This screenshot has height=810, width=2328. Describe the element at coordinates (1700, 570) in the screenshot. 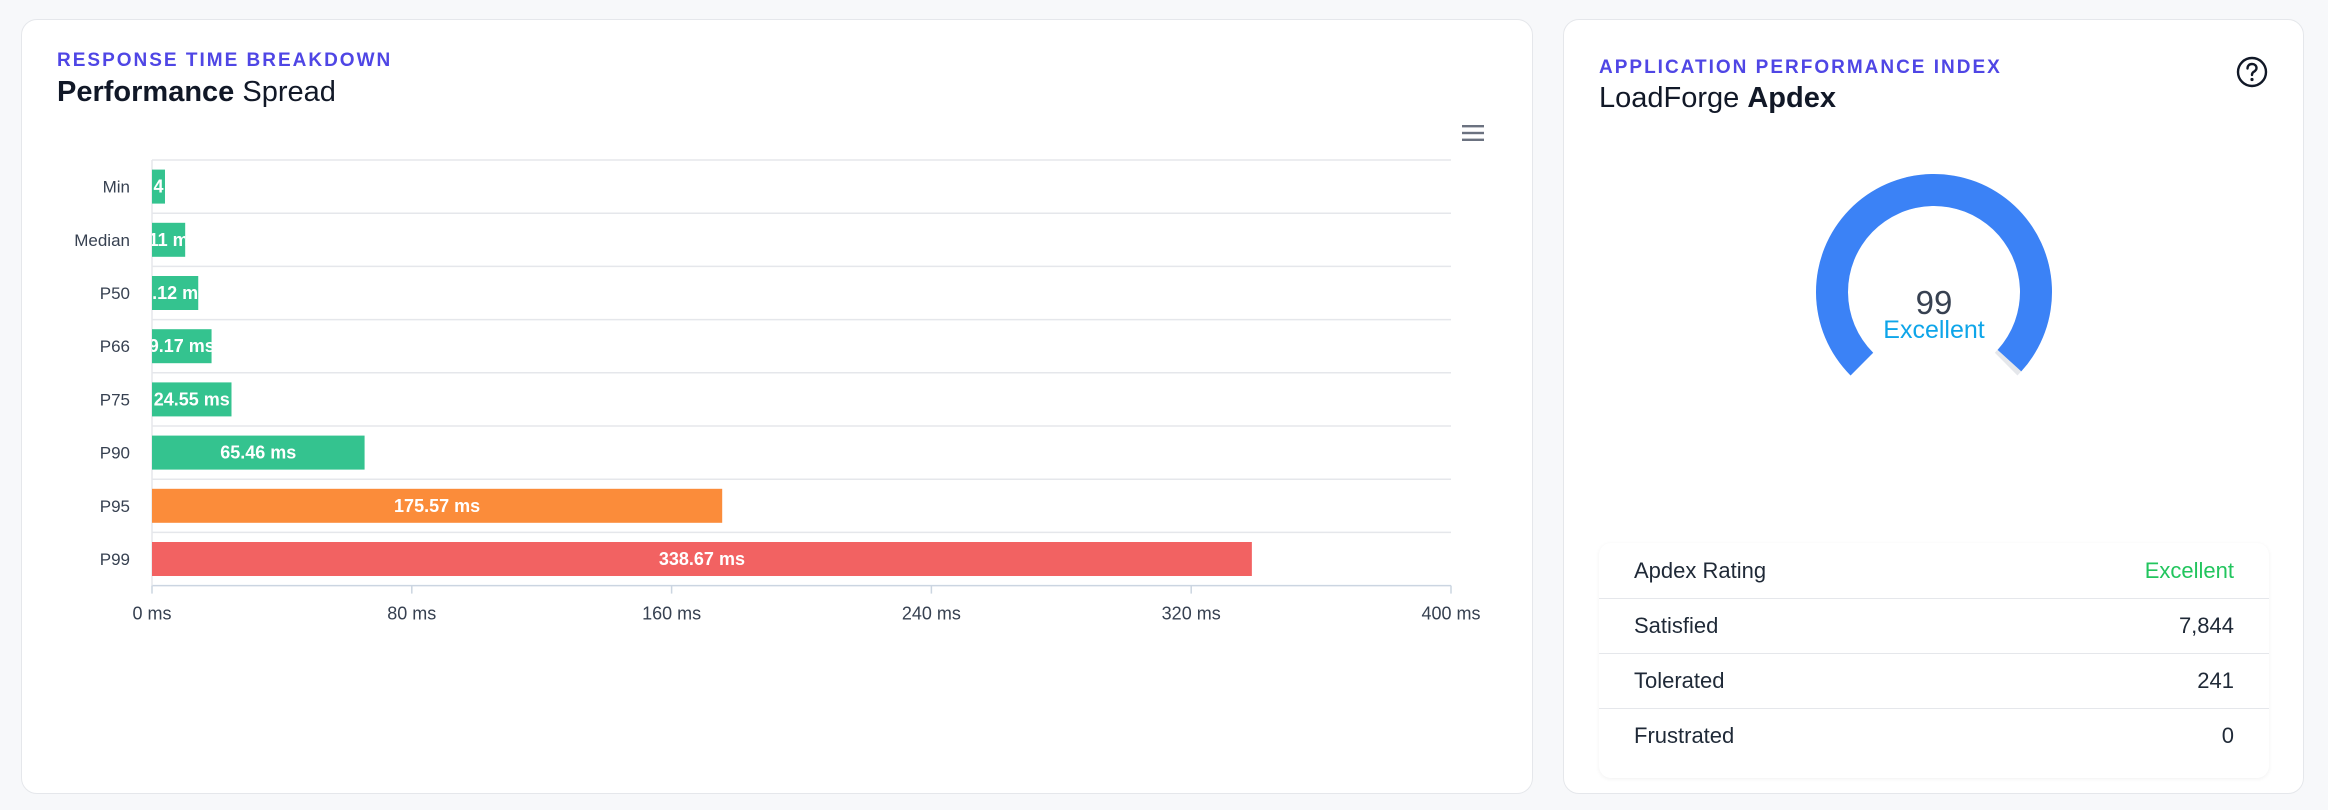

I see `row-label: Apdex Rating` at that location.